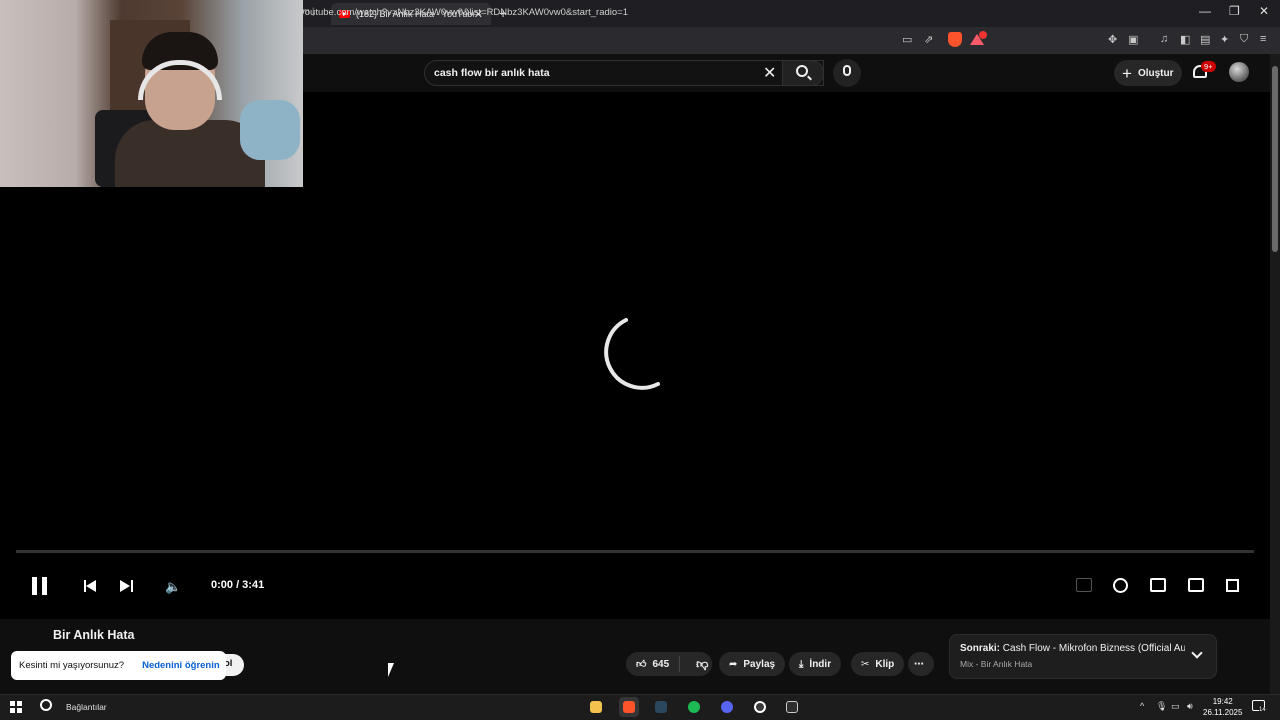 The width and height of the screenshot is (1280, 720). Describe the element at coordinates (40, 586) in the screenshot. I see `pause-button` at that location.